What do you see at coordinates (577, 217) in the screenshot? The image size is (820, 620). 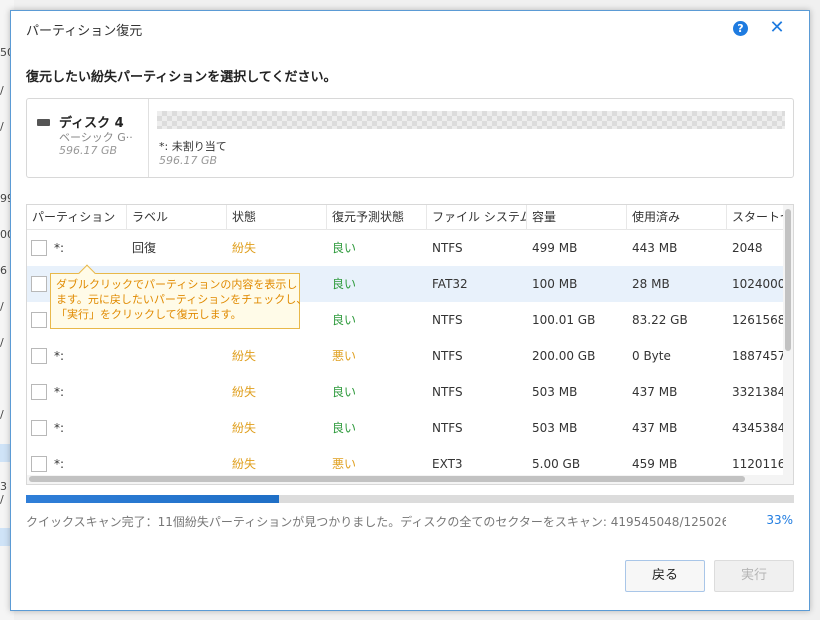 I see `column-header-capacity: 容量` at bounding box center [577, 217].